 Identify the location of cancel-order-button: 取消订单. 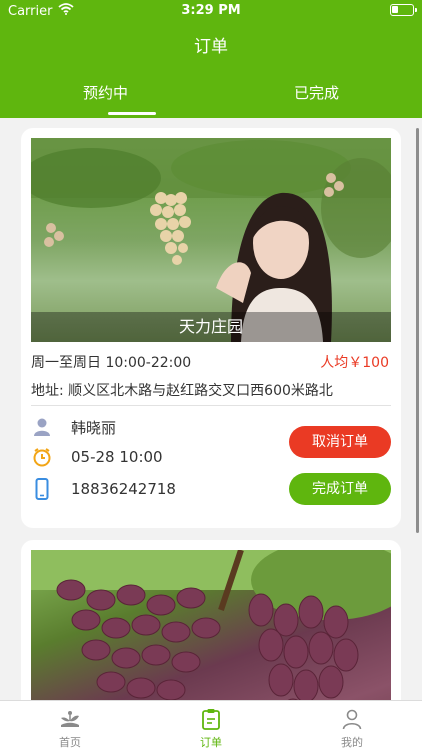
(340, 442).